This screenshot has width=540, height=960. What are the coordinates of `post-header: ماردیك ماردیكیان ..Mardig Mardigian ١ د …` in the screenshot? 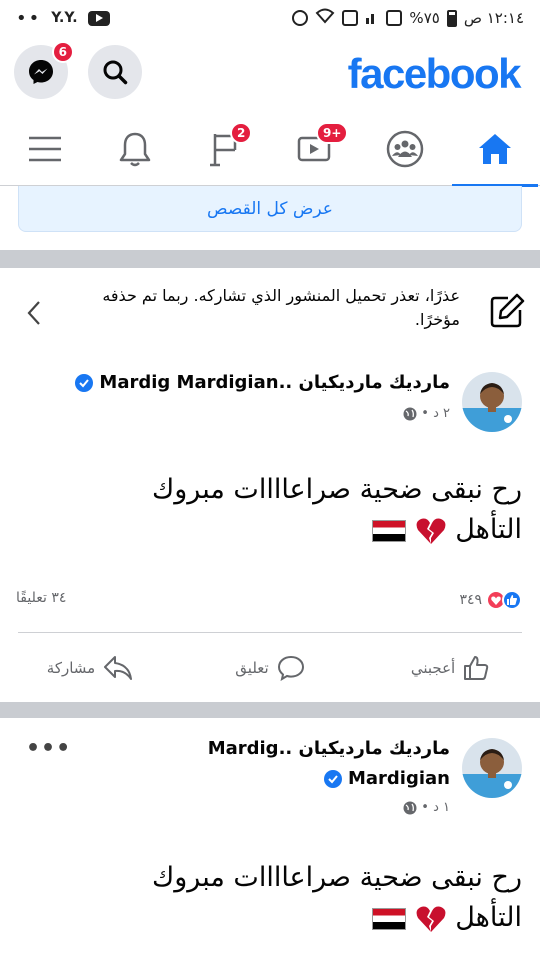 It's located at (270, 781).